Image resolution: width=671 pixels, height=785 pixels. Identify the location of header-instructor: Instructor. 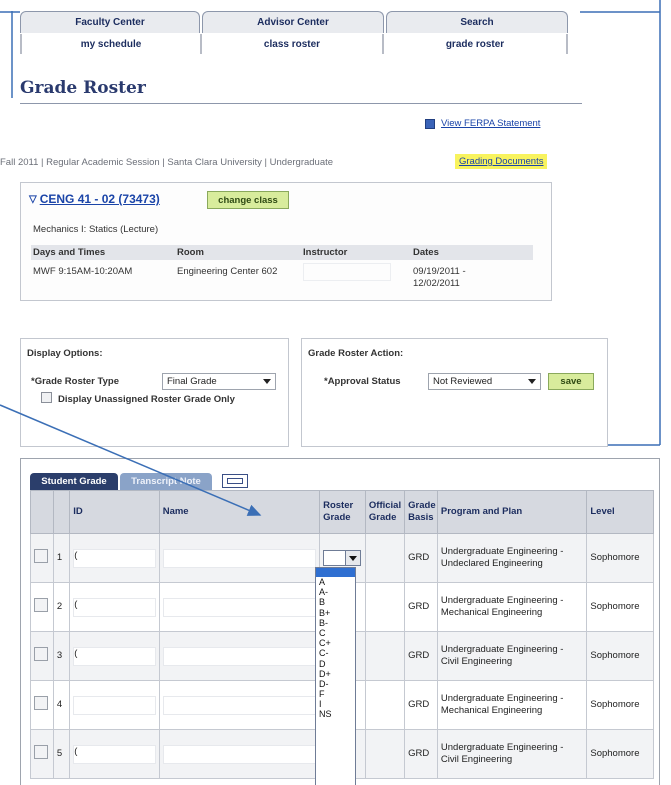
(325, 252).